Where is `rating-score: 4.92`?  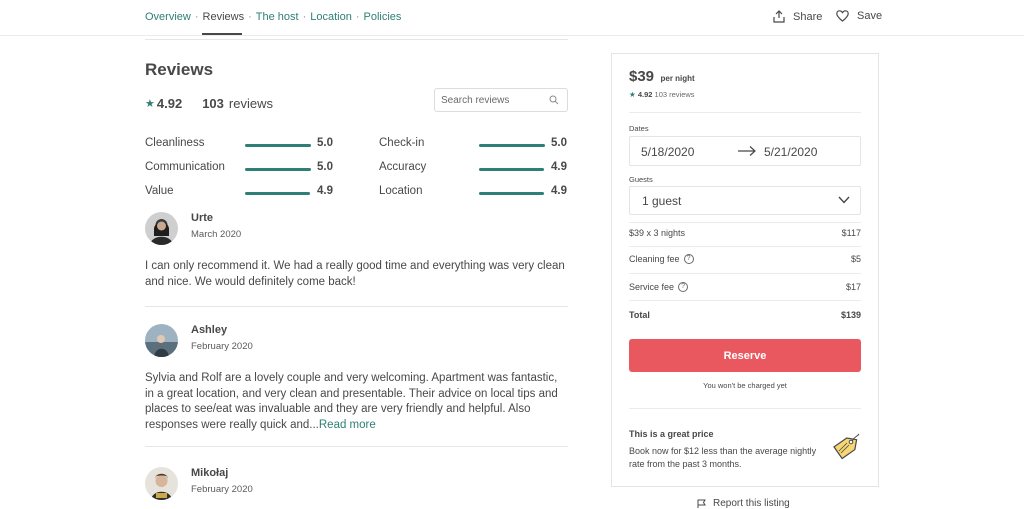
rating-score: 4.92 is located at coordinates (169, 103).